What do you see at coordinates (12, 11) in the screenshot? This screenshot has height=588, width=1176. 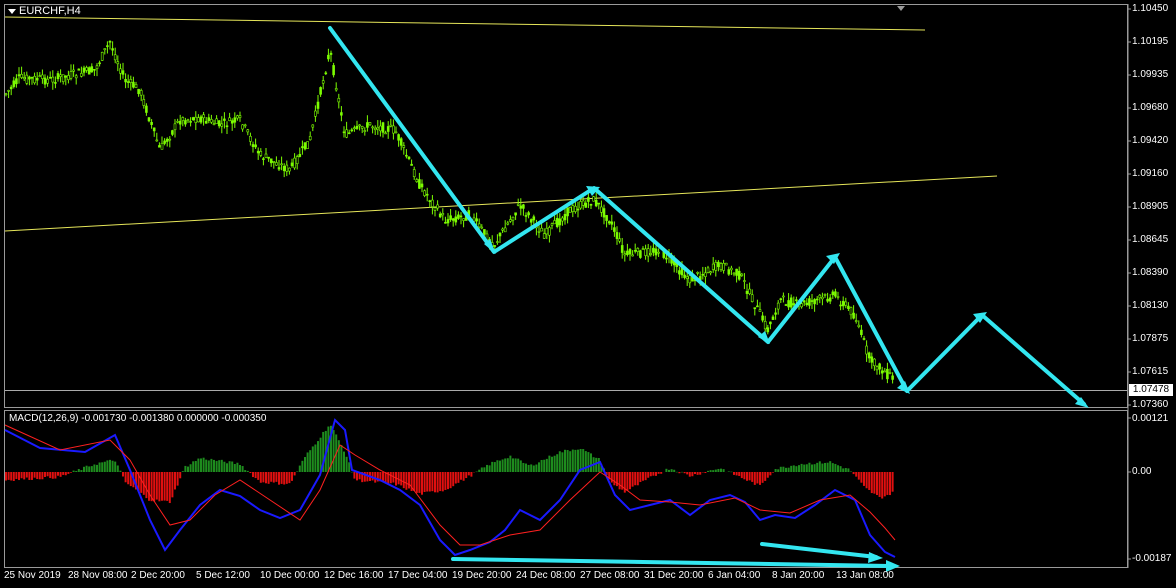 I see `chevron-down-icon` at bounding box center [12, 11].